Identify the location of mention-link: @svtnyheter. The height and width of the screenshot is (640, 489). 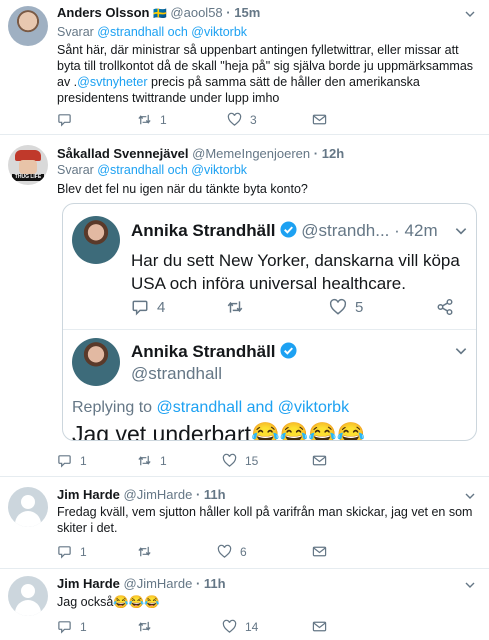
(112, 82).